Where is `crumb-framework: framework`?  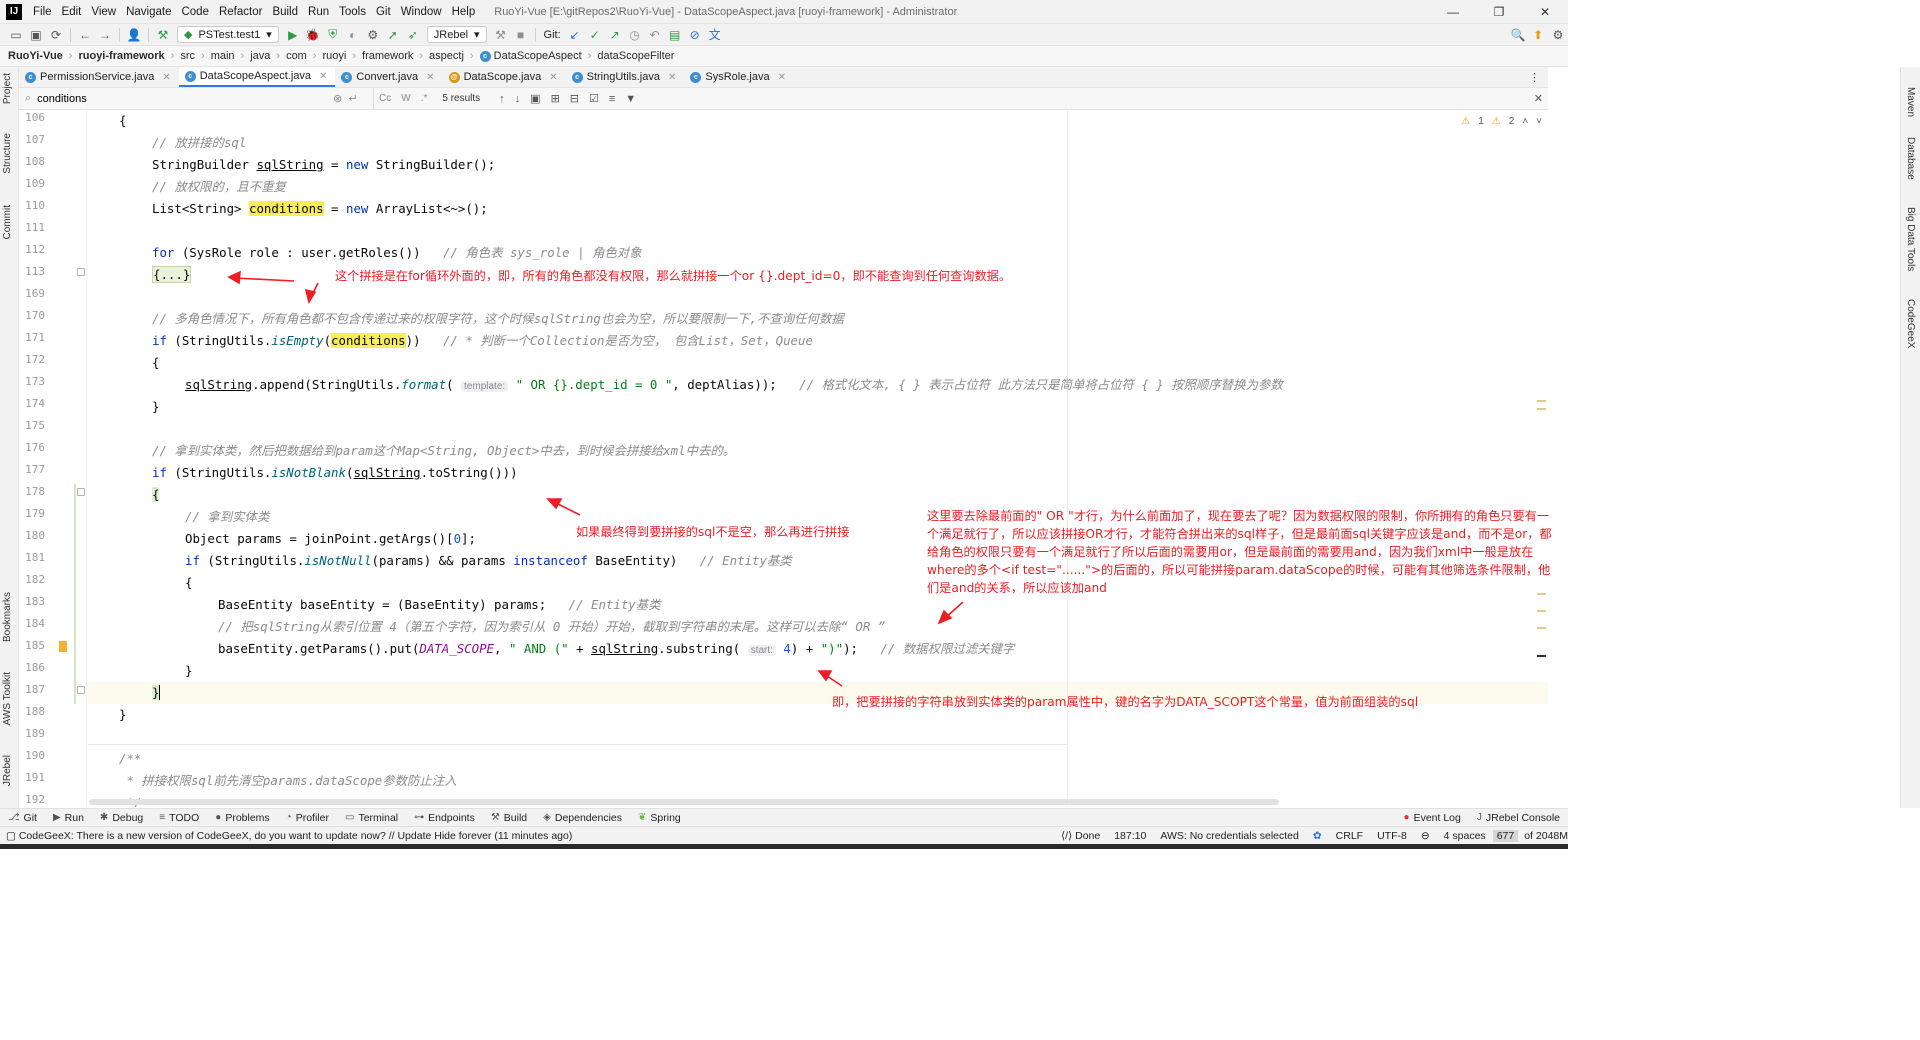
crumb-framework: framework is located at coordinates (387, 56).